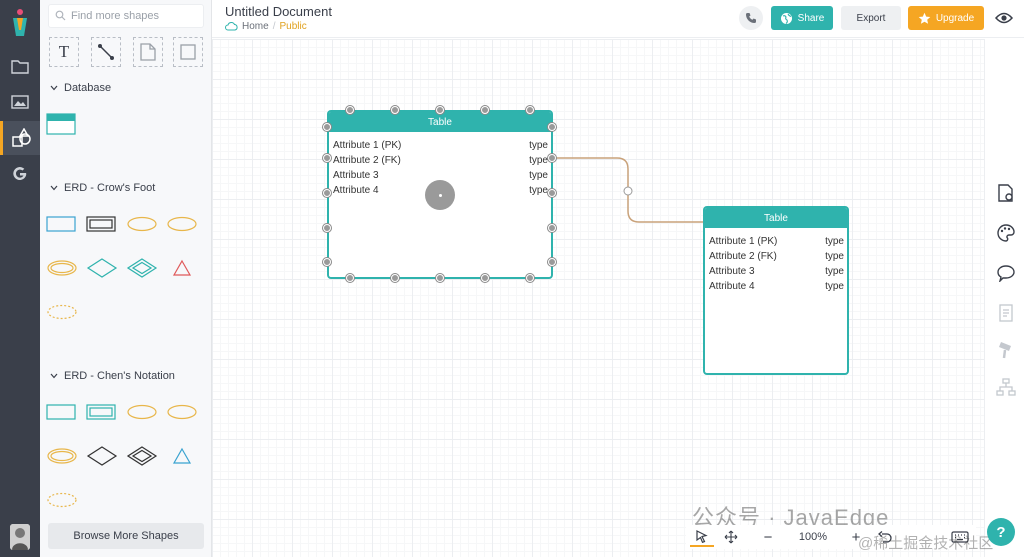  What do you see at coordinates (1006, 273) in the screenshot?
I see `comments-button` at bounding box center [1006, 273].